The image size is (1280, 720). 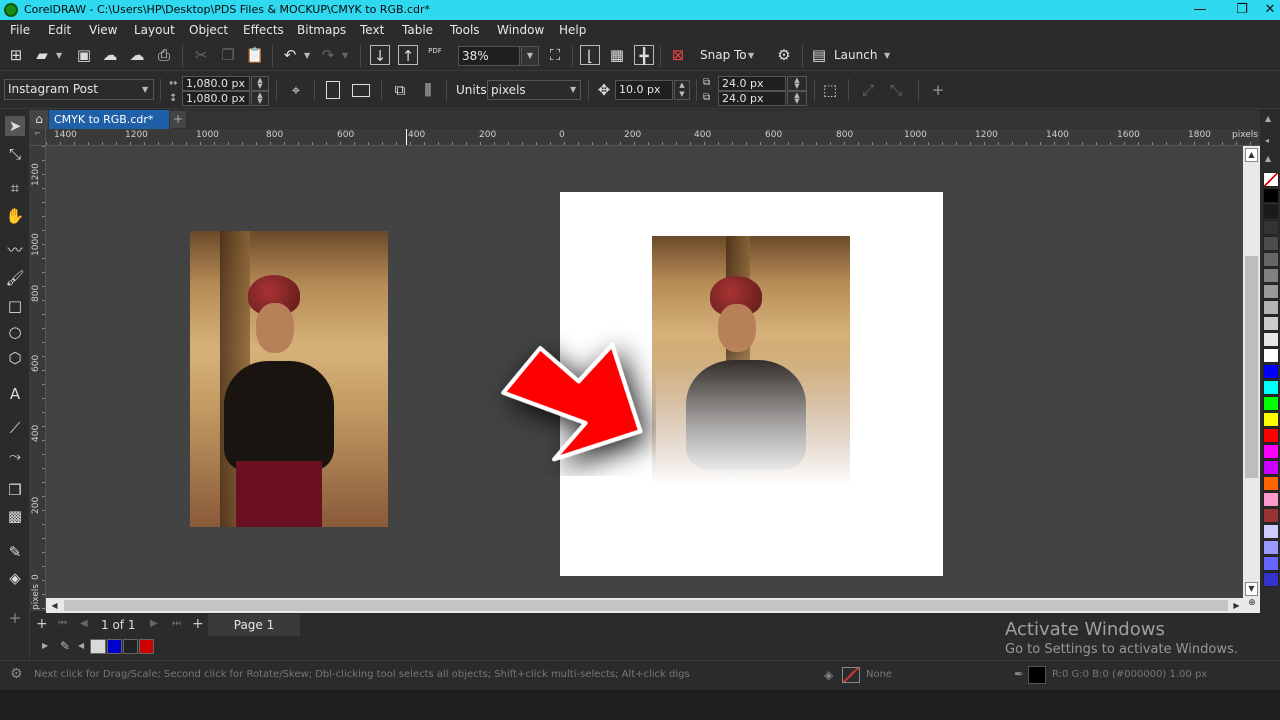 What do you see at coordinates (15, 516) in the screenshot?
I see `transparency-icon: ▩` at bounding box center [15, 516].